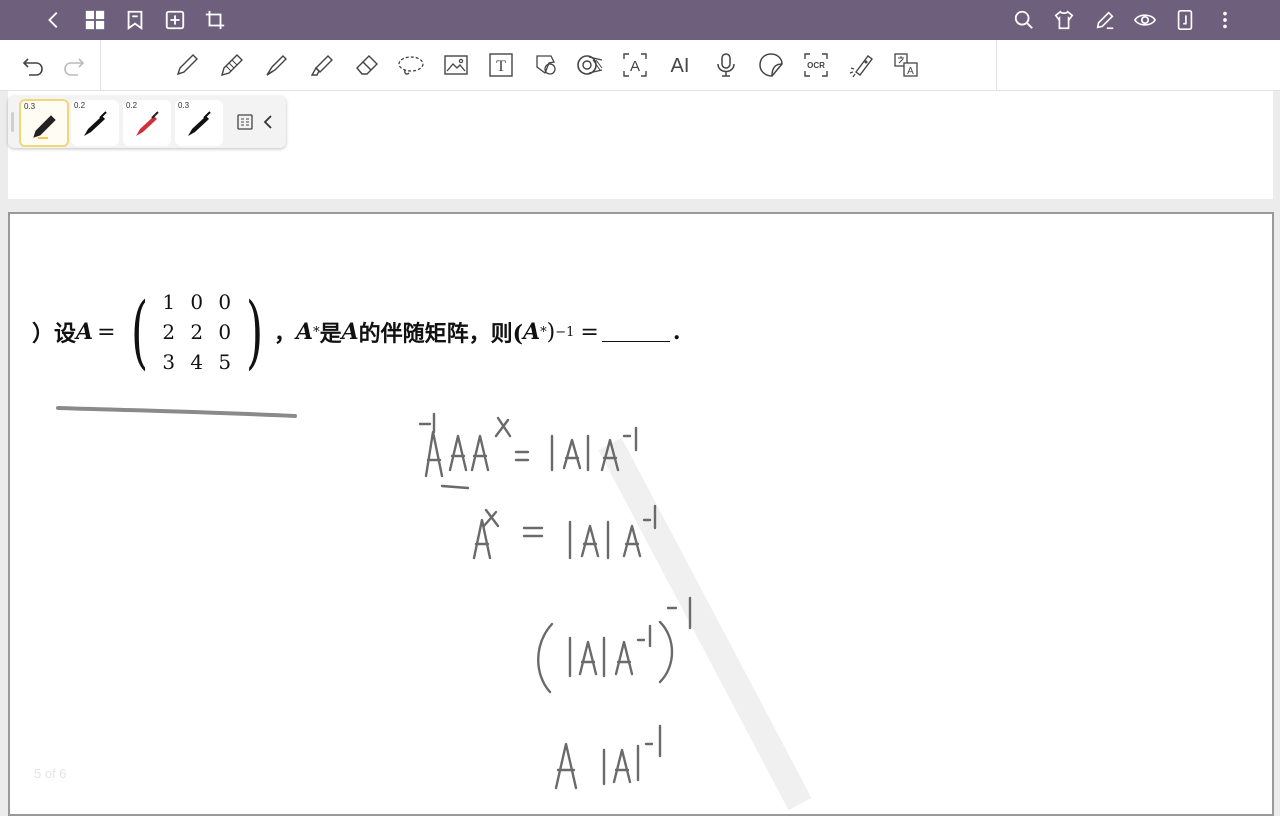 This screenshot has height=816, width=1280. What do you see at coordinates (54, 20) in the screenshot?
I see `back-icon` at bounding box center [54, 20].